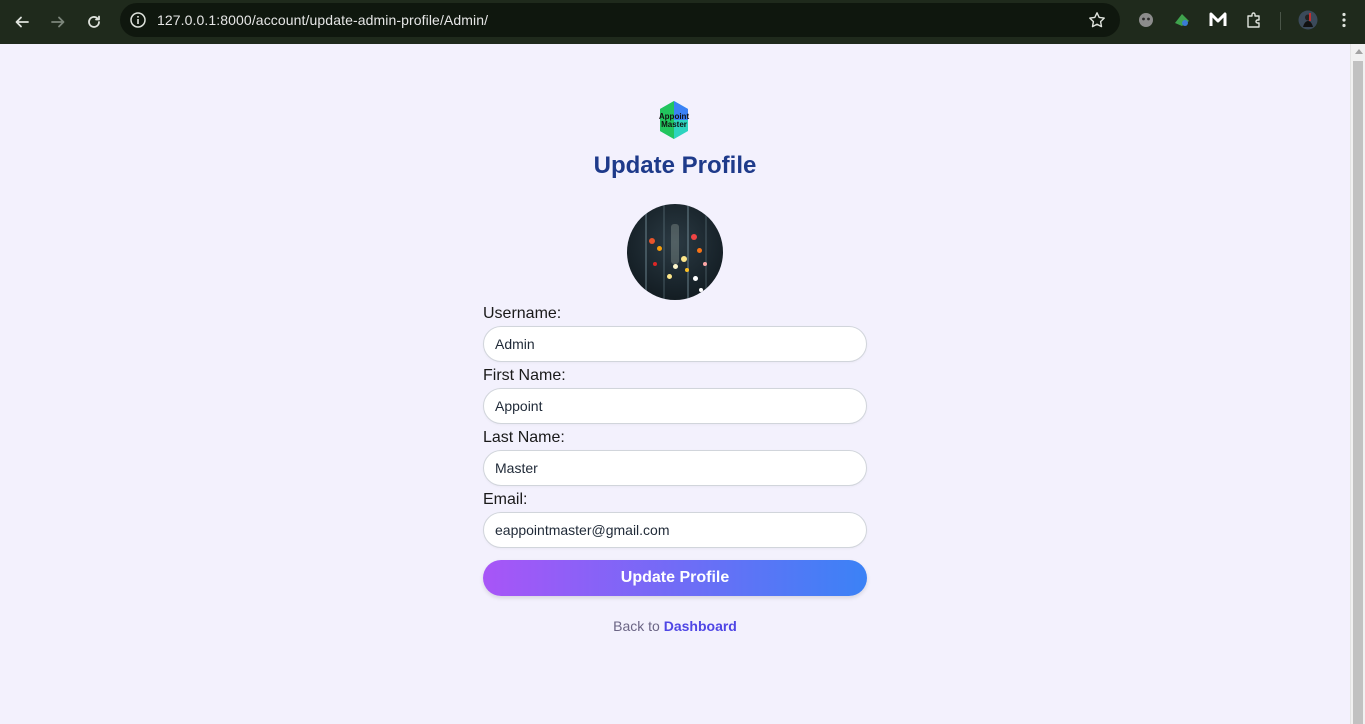  What do you see at coordinates (1308, 20) in the screenshot?
I see `profile-avatar-icon` at bounding box center [1308, 20].